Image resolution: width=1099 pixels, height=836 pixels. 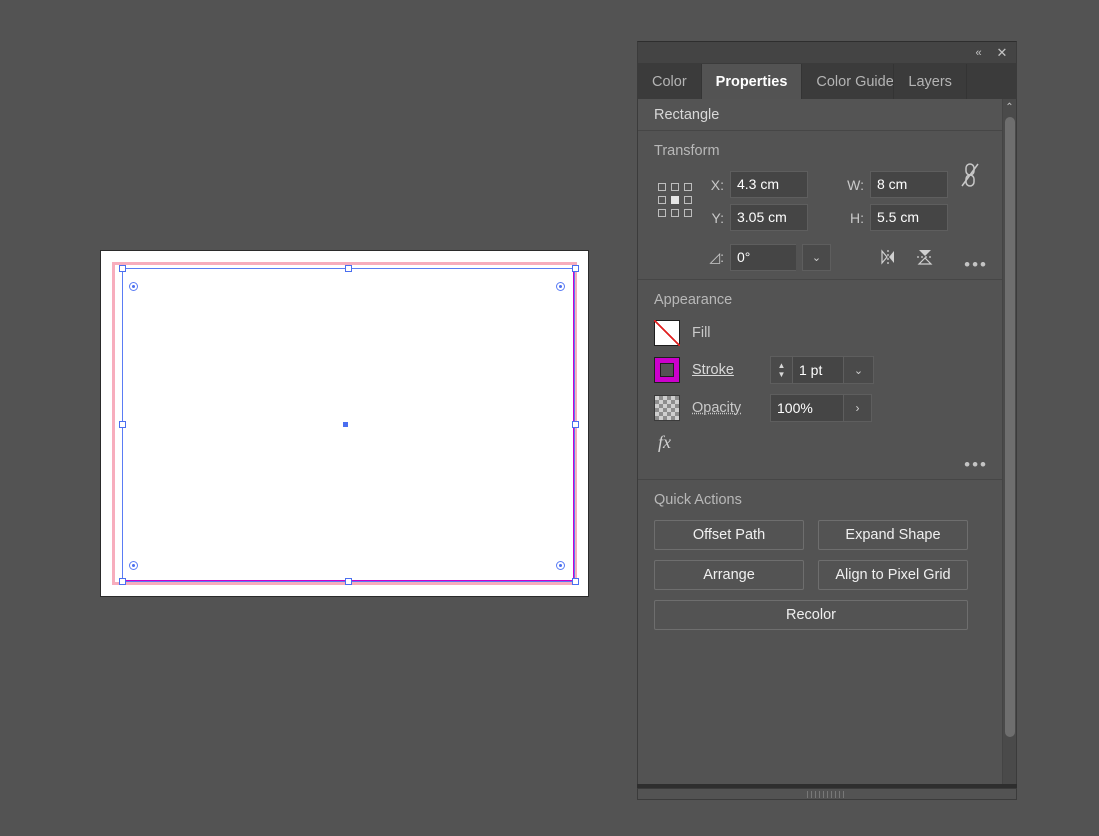 What do you see at coordinates (725, 408) in the screenshot?
I see `opacity-label: Opacity` at bounding box center [725, 408].